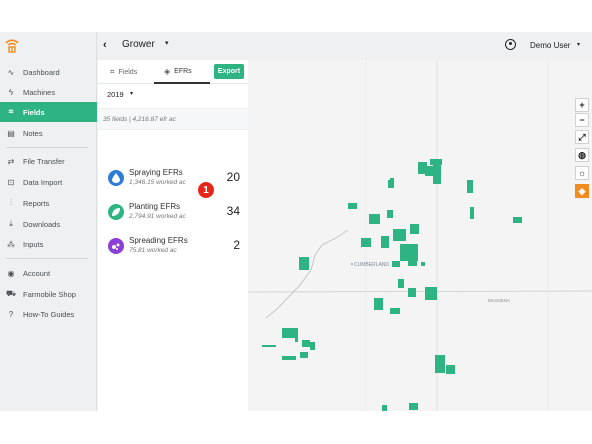 The height and width of the screenshot is (444, 592). I want to click on weather-icon: ☼, so click(582, 173).